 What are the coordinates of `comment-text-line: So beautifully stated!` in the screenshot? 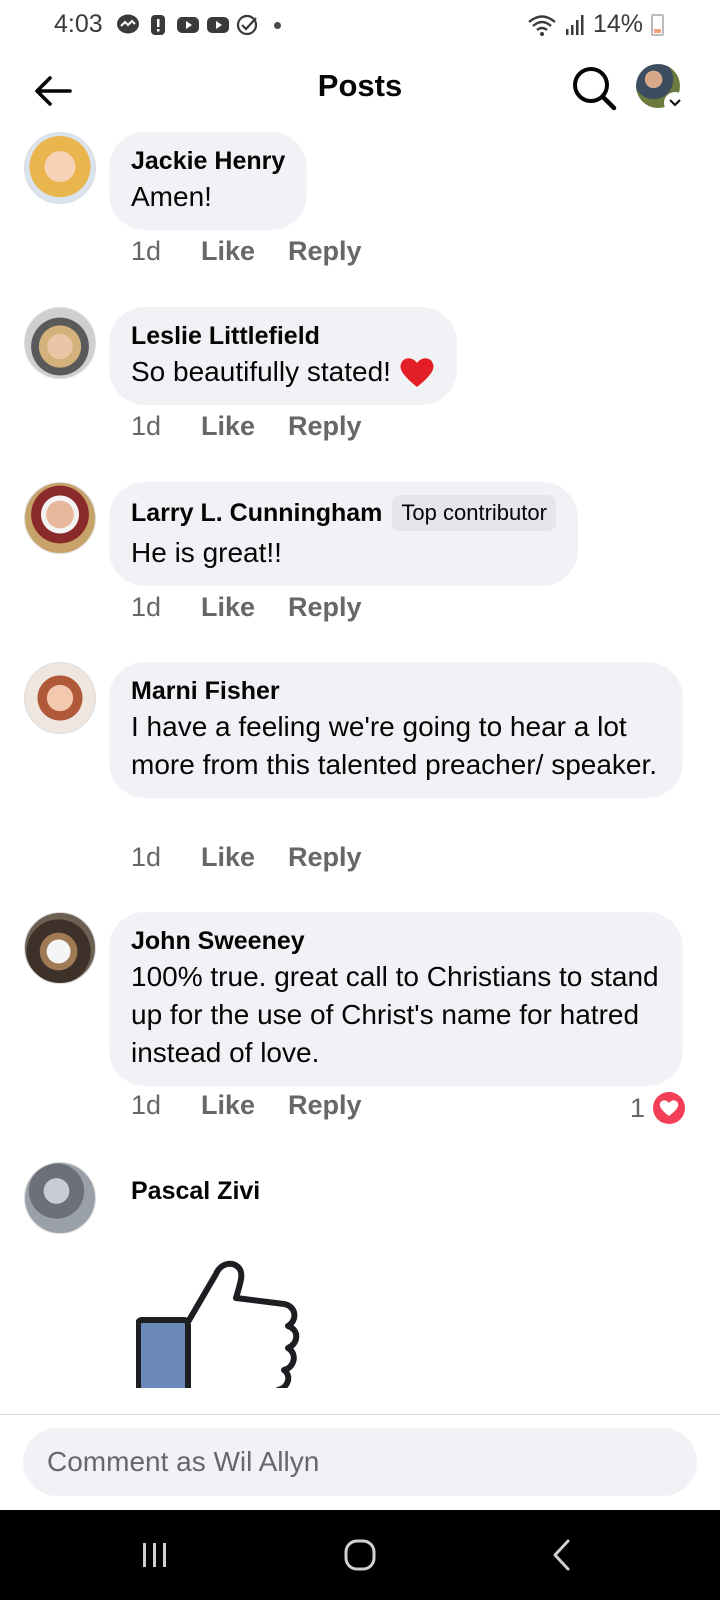 It's located at (283, 372).